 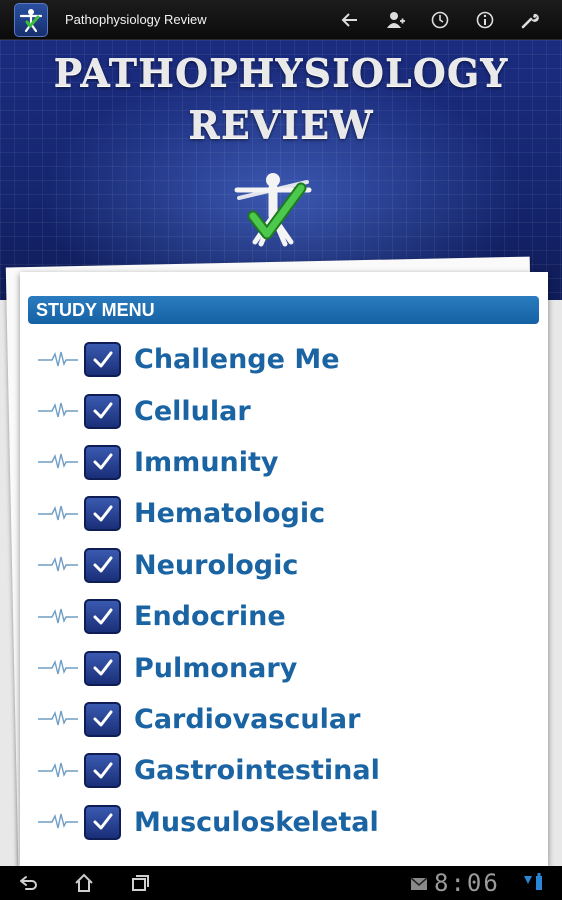 I want to click on clock-icon, so click(x=439, y=20).